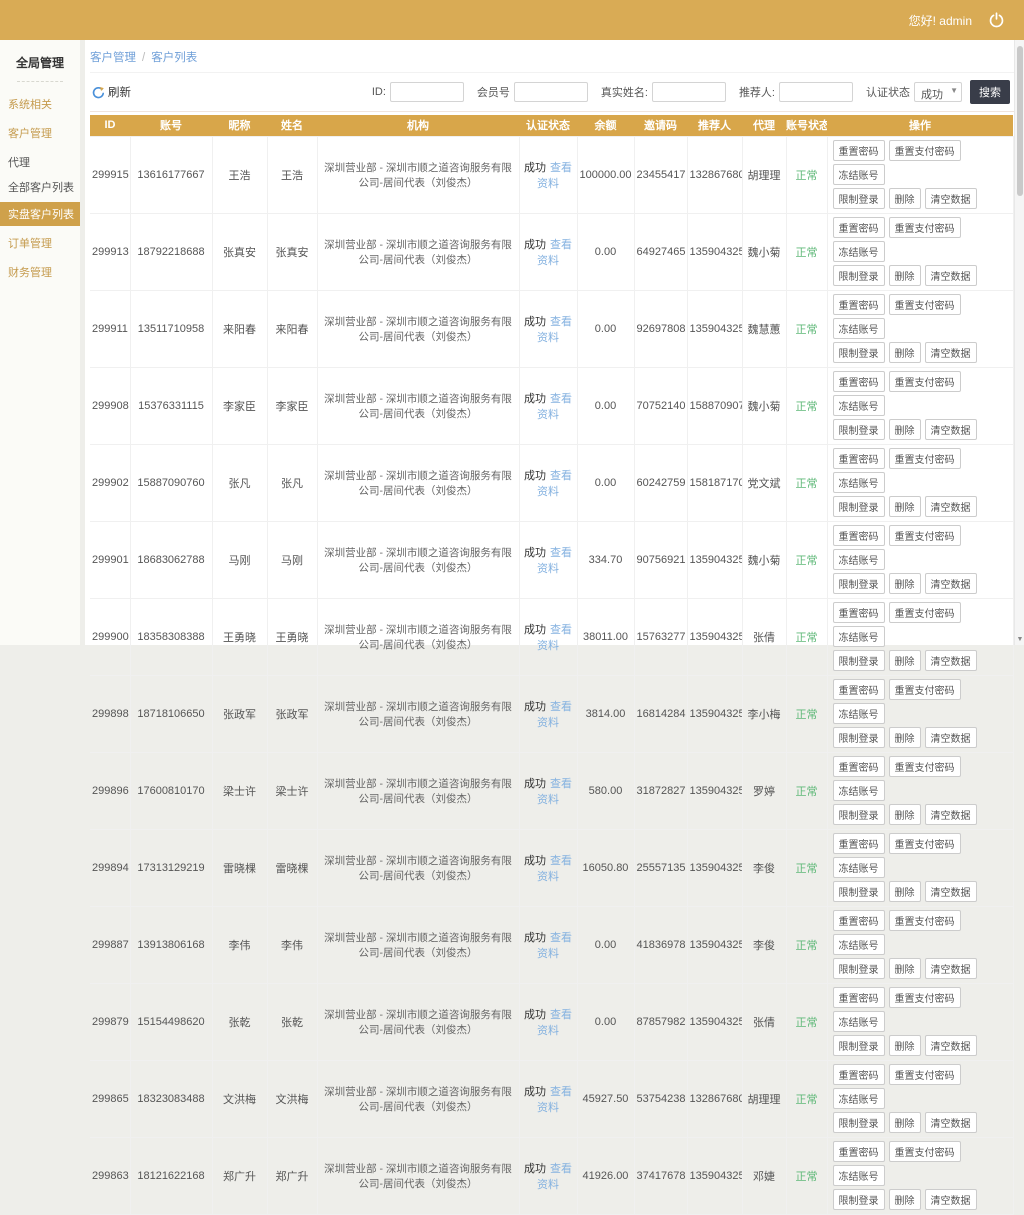 The height and width of the screenshot is (1215, 1024). I want to click on breadcrumb-item-1: 客户列表, so click(174, 58).